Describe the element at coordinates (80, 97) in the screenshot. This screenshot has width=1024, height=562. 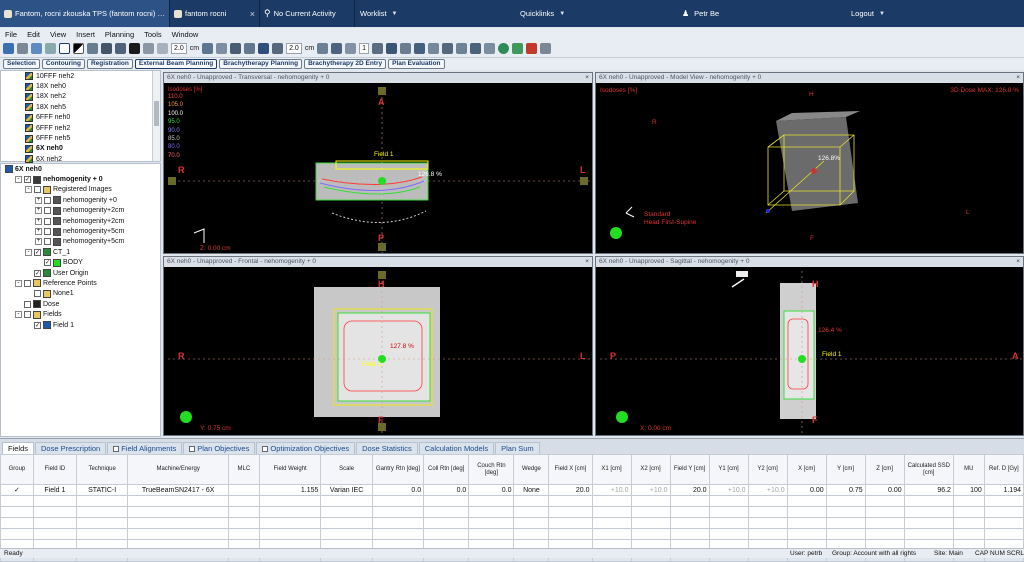
I see `plan-list-item: 18X neh2` at that location.